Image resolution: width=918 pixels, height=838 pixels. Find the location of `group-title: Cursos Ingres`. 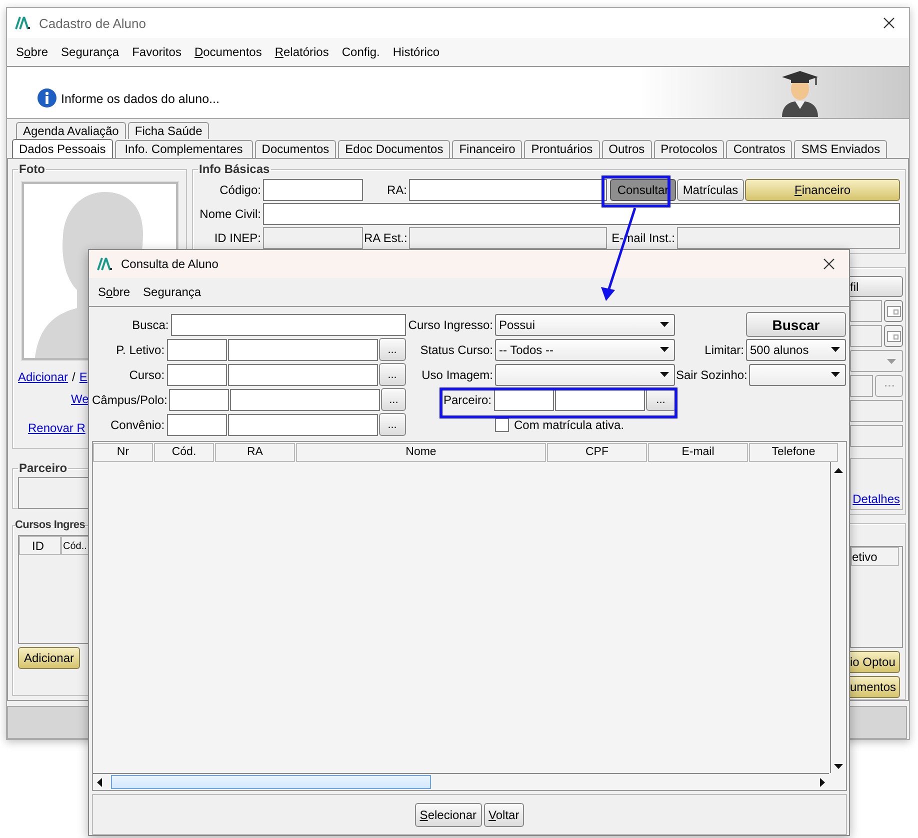

group-title: Cursos Ingres is located at coordinates (50, 525).